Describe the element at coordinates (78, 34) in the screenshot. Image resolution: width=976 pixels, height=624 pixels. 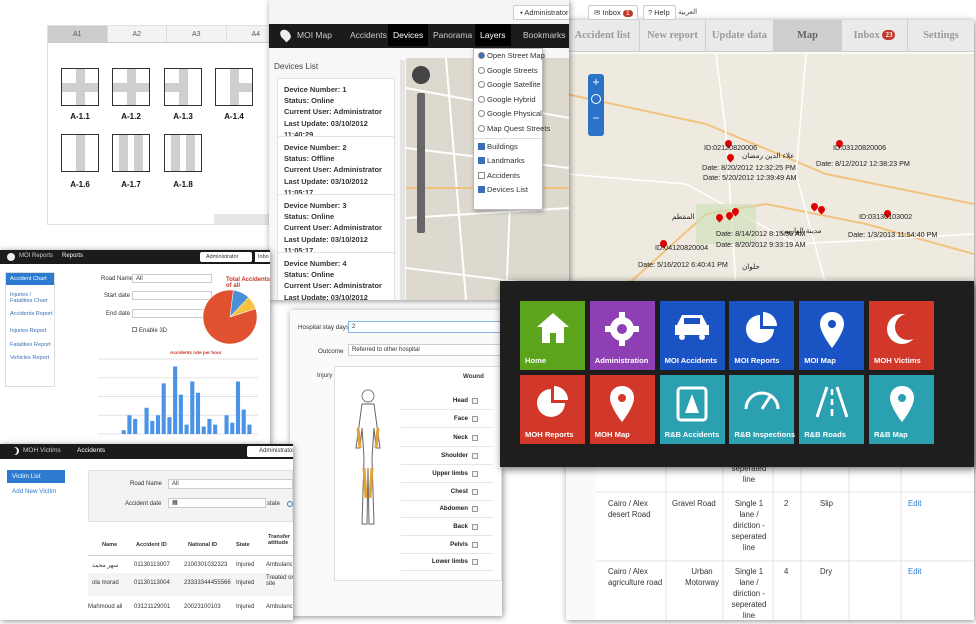
I see `tab-a1: A1` at that location.